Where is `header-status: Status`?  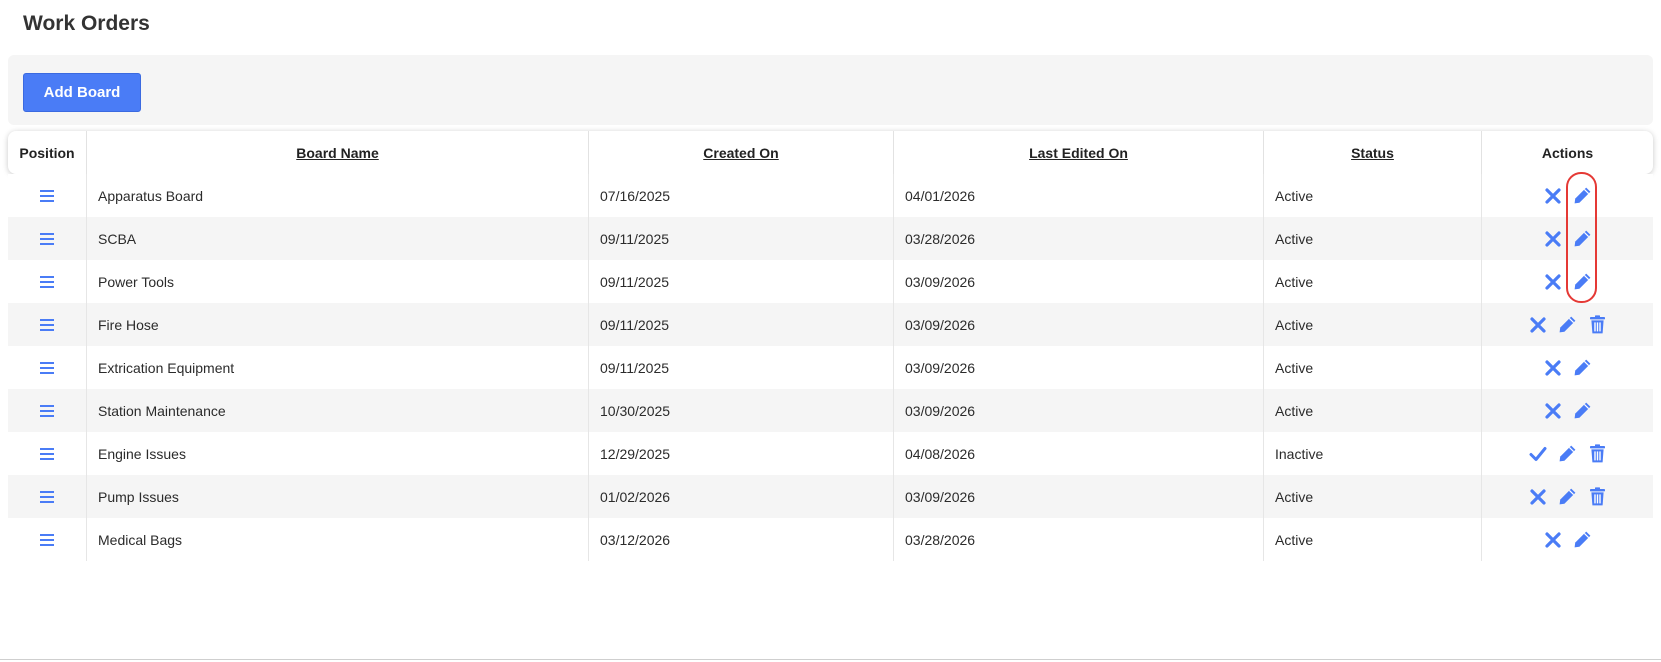 header-status: Status is located at coordinates (1373, 152).